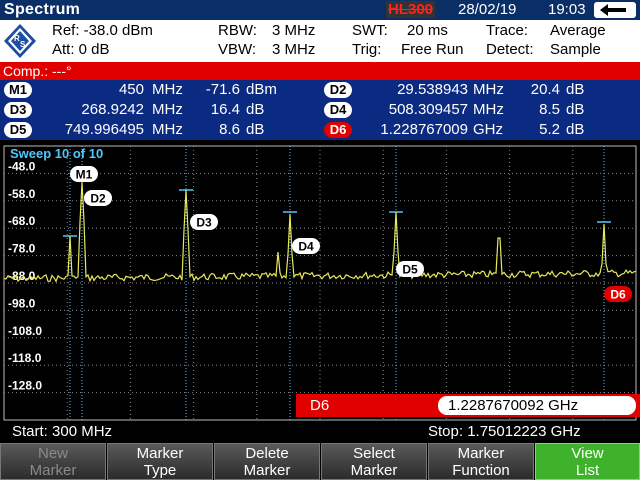  I want to click on delete-marker-button: Delete Marker, so click(267, 461).